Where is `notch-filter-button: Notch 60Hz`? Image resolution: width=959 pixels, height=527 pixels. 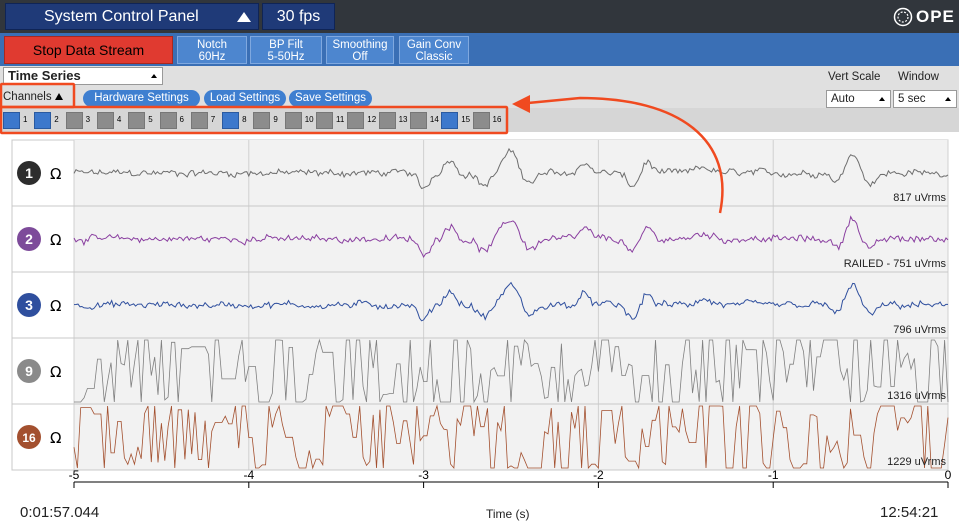 notch-filter-button: Notch 60Hz is located at coordinates (212, 50).